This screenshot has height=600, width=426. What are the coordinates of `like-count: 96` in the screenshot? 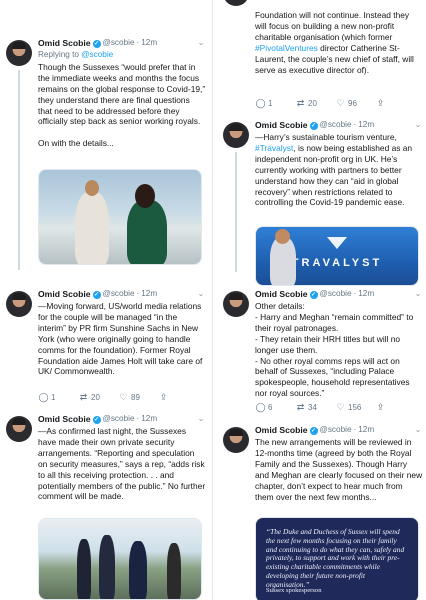 It's located at (352, 103).